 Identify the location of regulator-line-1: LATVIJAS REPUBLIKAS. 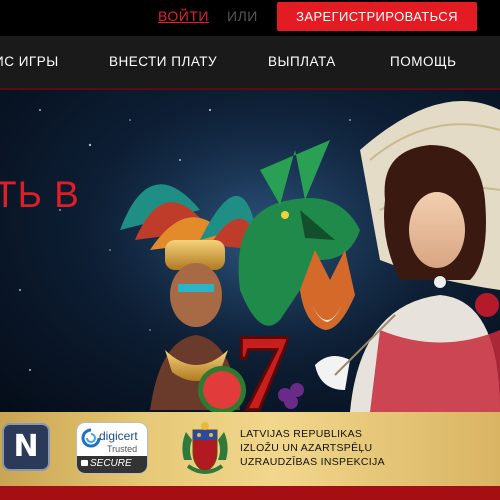
(301, 434).